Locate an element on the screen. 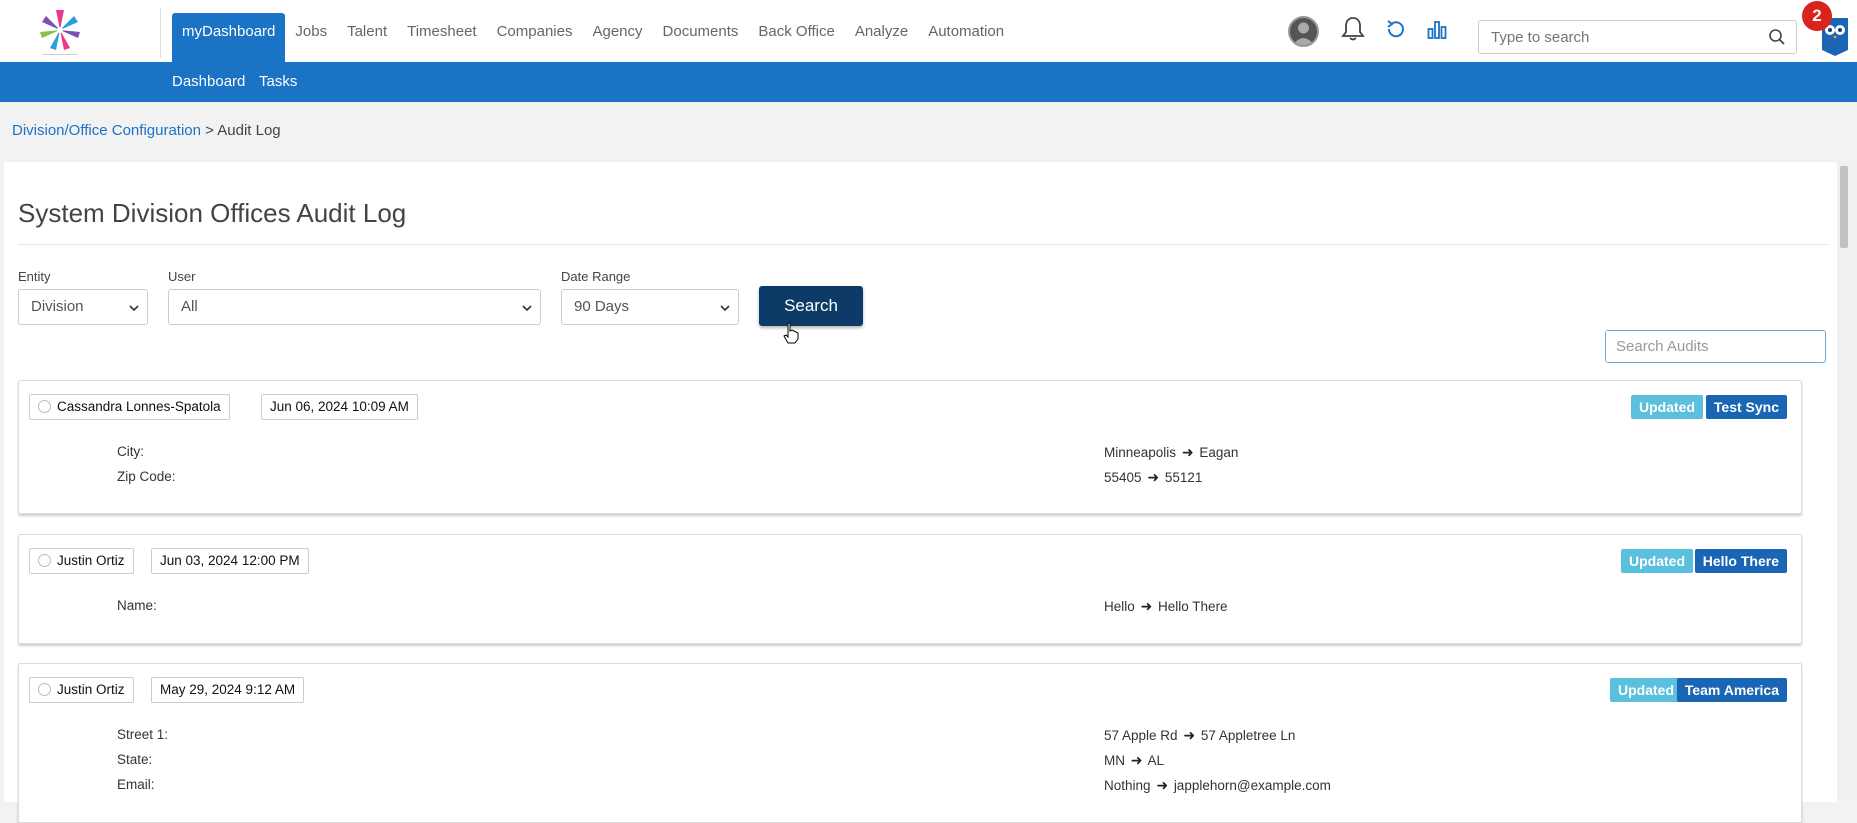 The width and height of the screenshot is (1857, 823). global-search-input is located at coordinates (1614, 37).